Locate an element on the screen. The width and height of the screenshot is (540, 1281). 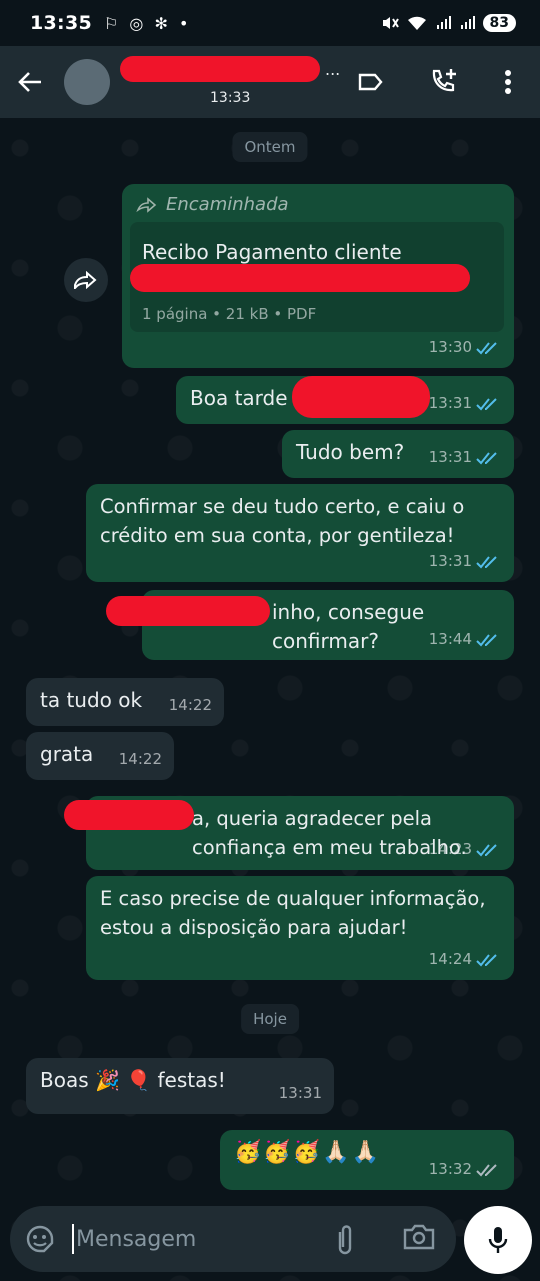
add-call-button is located at coordinates (444, 82).